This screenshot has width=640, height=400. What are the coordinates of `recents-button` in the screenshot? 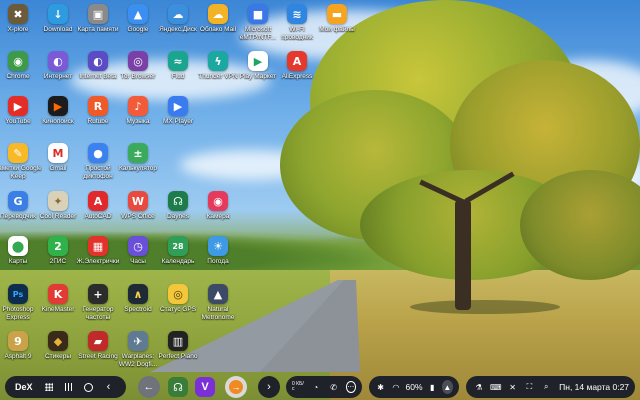 It's located at (69, 387).